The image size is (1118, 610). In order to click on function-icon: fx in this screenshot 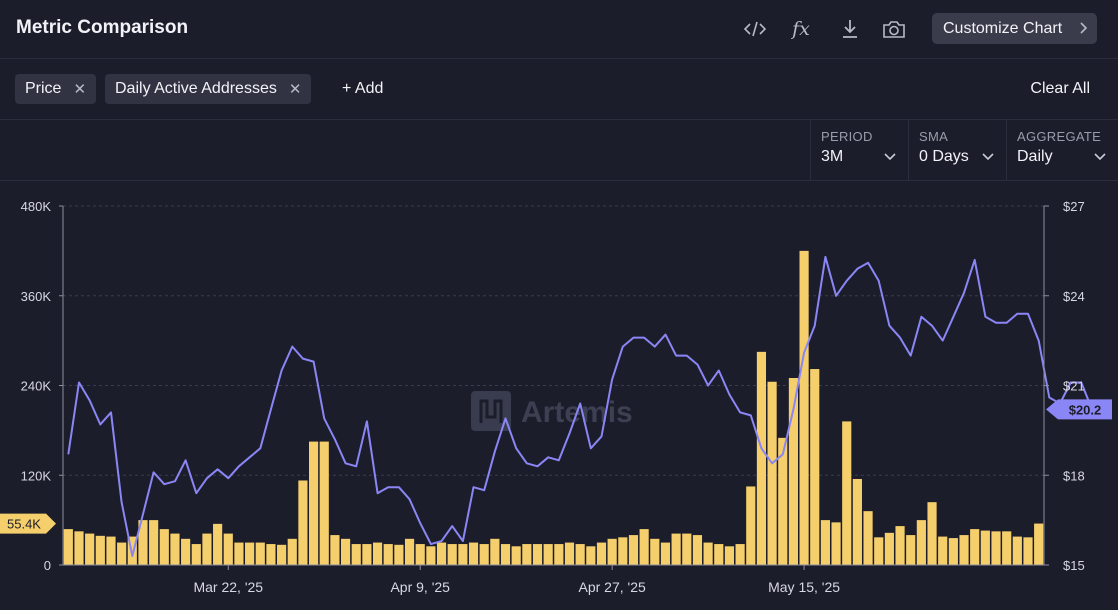, I will do `click(801, 29)`.